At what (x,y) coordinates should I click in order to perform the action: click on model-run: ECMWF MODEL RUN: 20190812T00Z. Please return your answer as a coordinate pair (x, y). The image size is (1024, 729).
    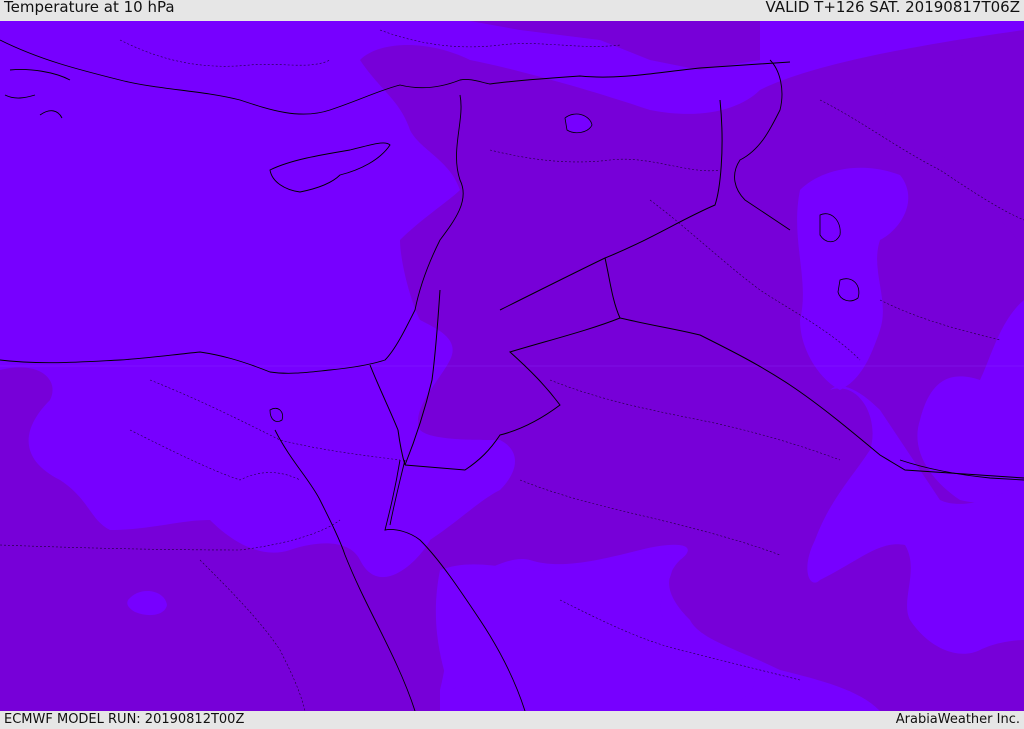
    Looking at the image, I should click on (124, 719).